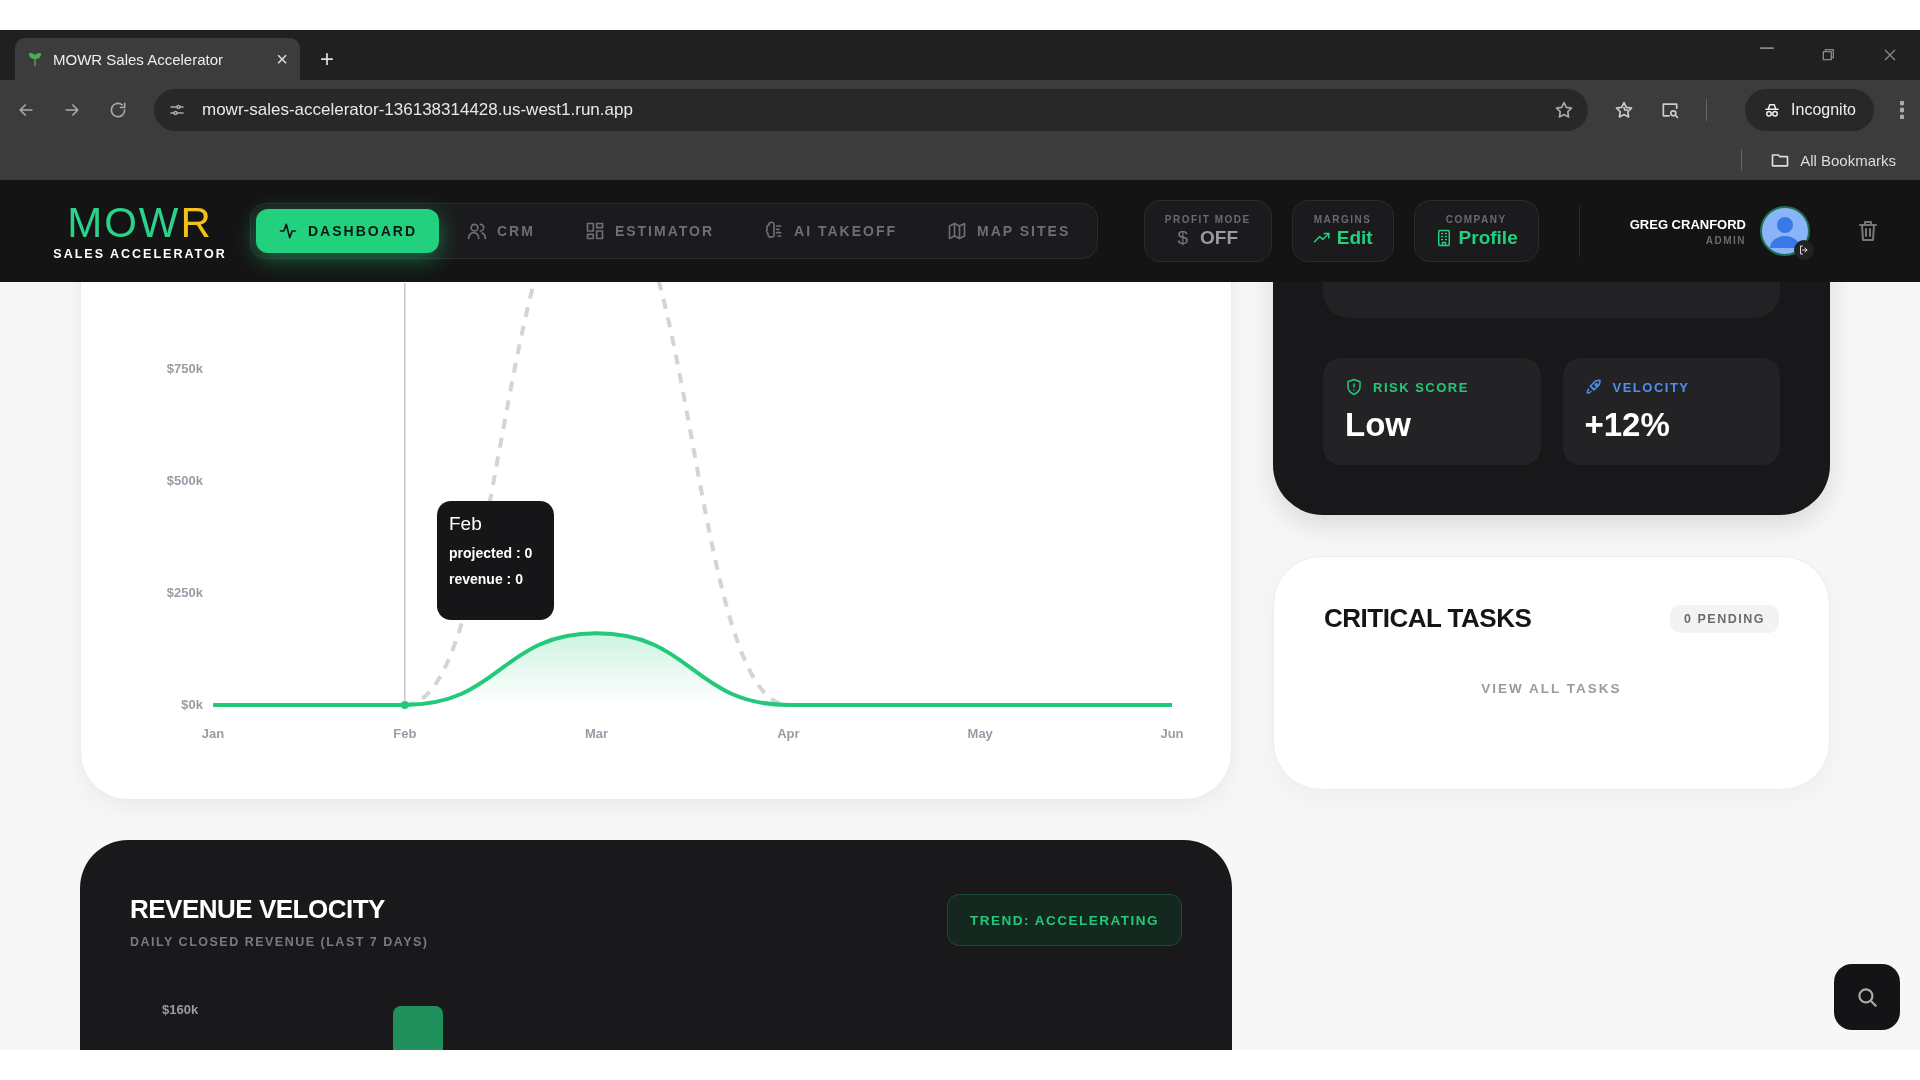 This screenshot has width=1920, height=1080. What do you see at coordinates (404, 705) in the screenshot?
I see `hover-point` at bounding box center [404, 705].